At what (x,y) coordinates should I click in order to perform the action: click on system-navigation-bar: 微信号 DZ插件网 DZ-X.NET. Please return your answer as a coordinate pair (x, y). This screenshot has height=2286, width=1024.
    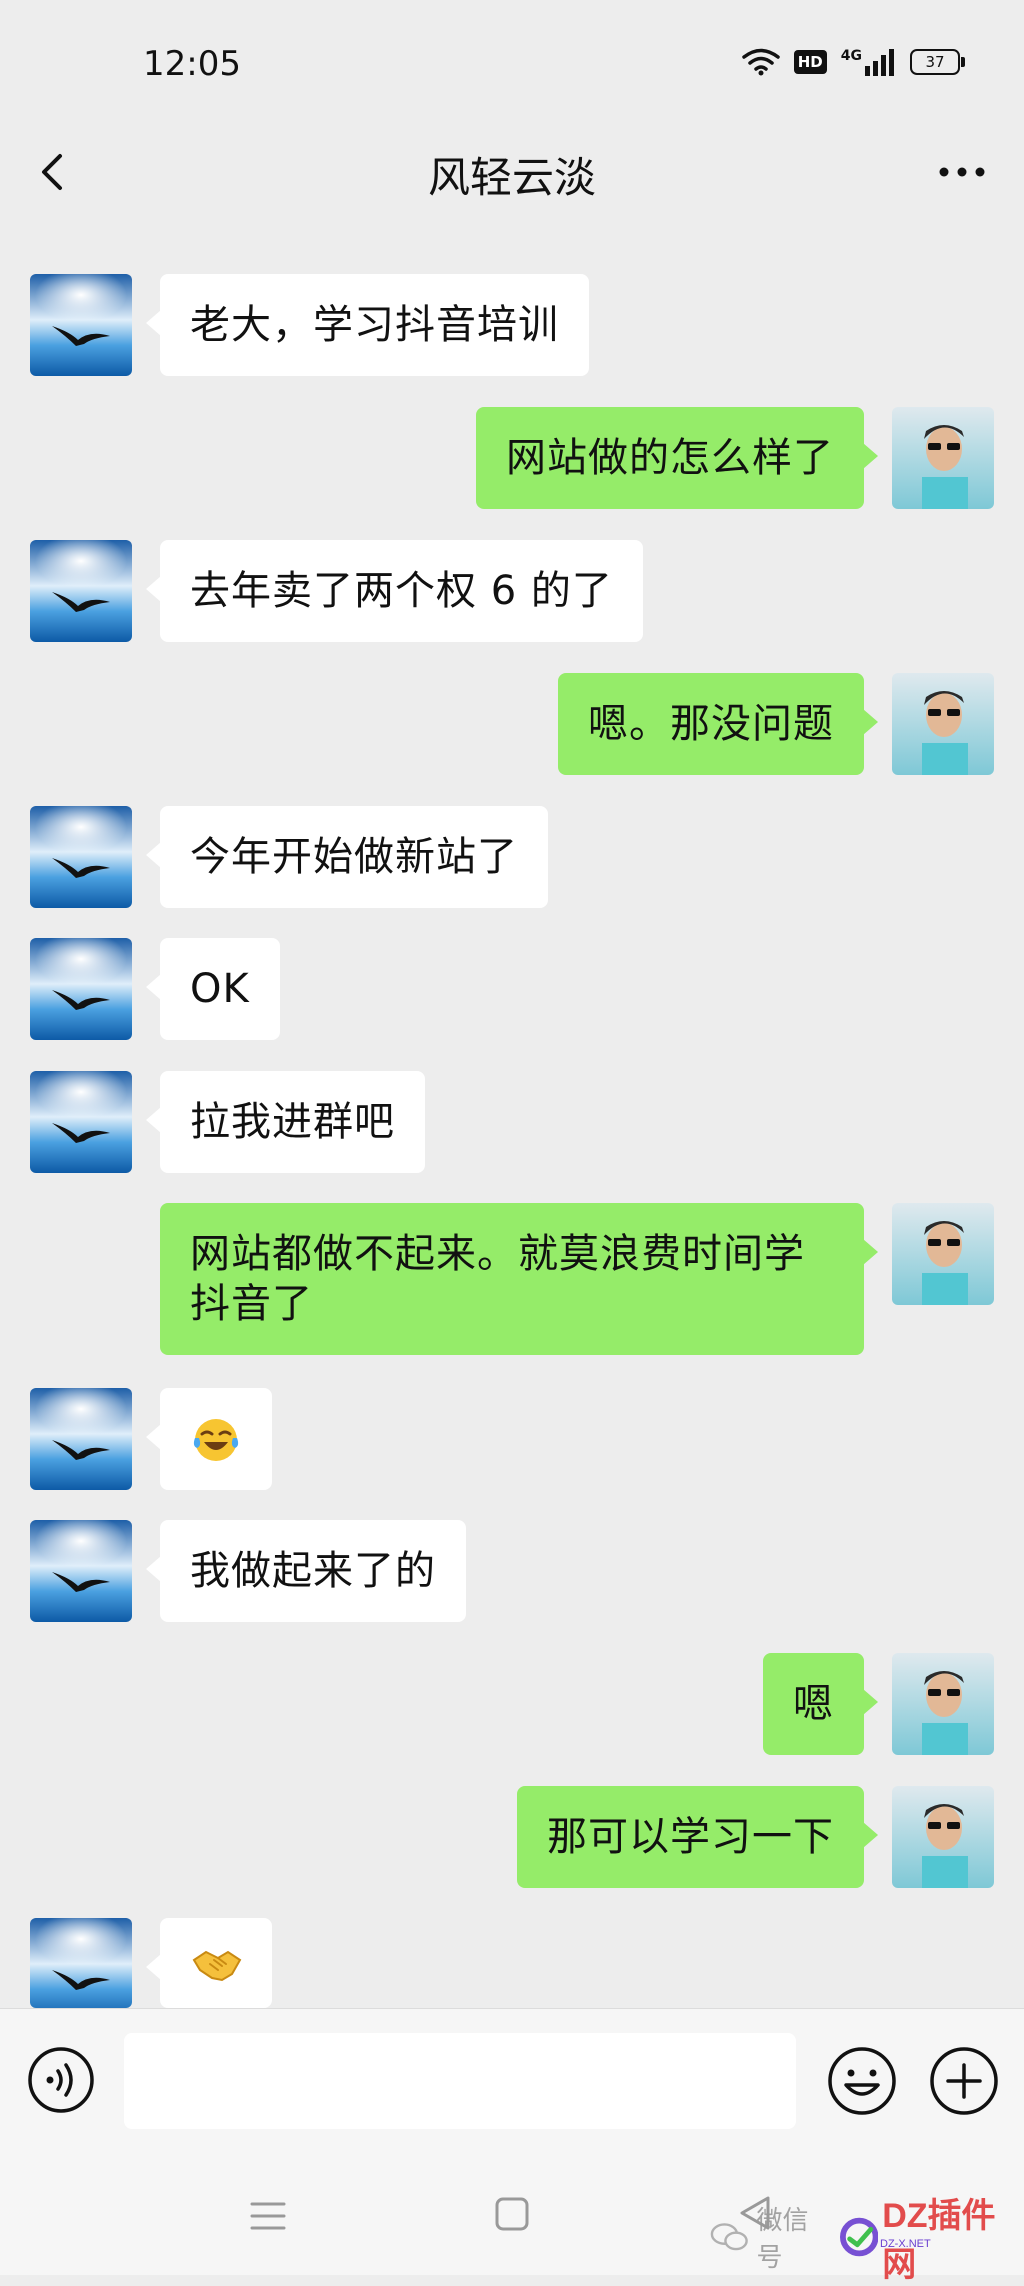
    Looking at the image, I should click on (512, 2221).